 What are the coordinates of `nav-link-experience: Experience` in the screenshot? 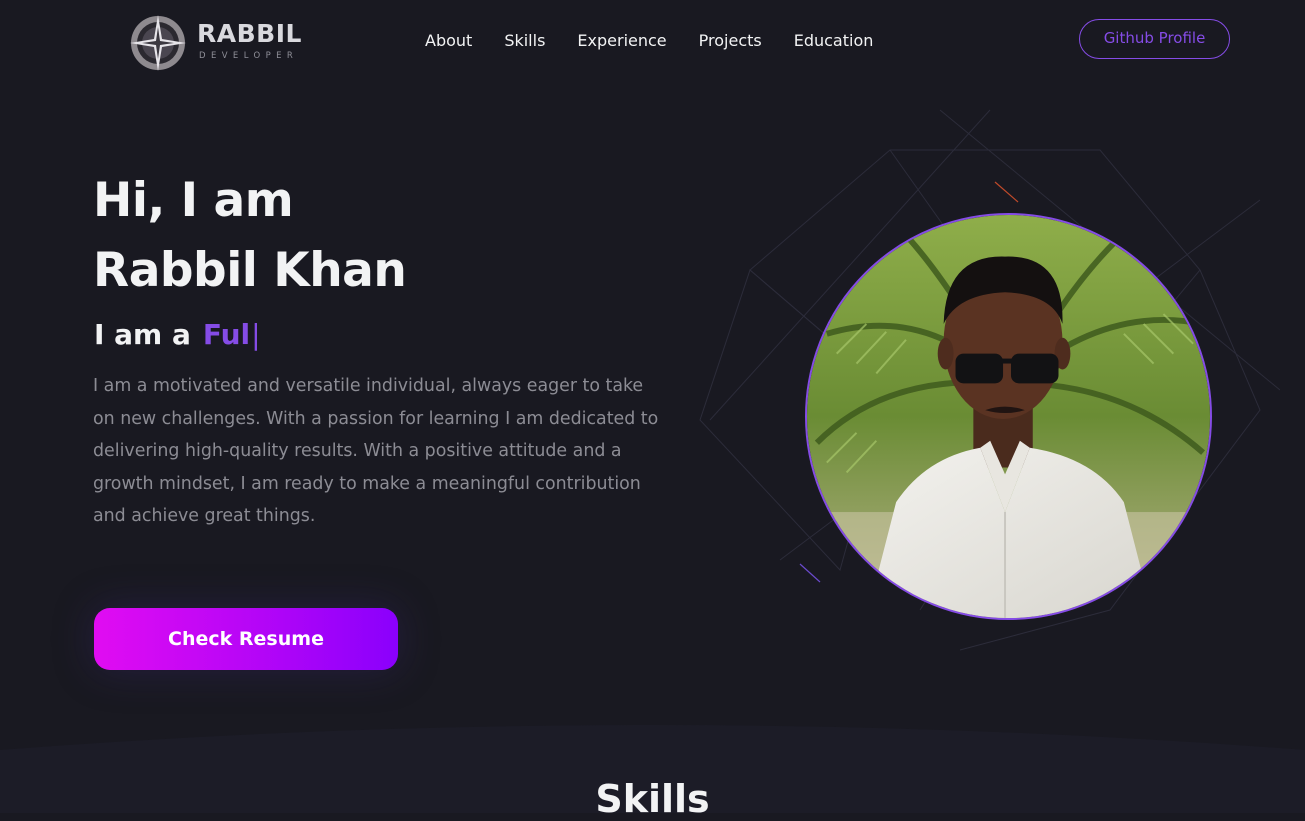 It's located at (621, 40).